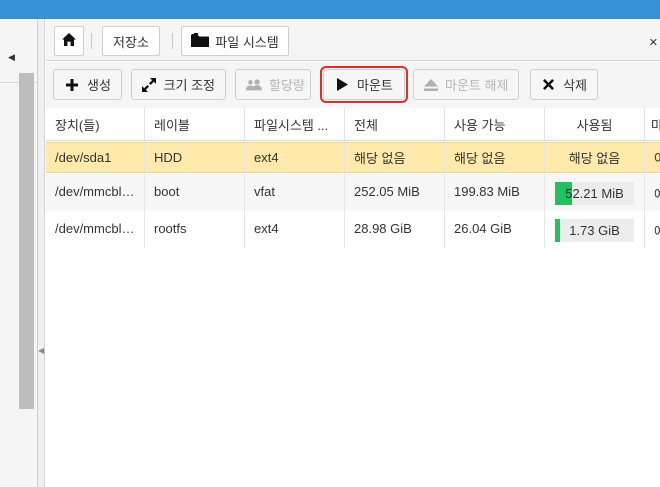  What do you see at coordinates (247, 42) in the screenshot?
I see `breadcrumb-filesystems-label: 파일 시스템` at bounding box center [247, 42].